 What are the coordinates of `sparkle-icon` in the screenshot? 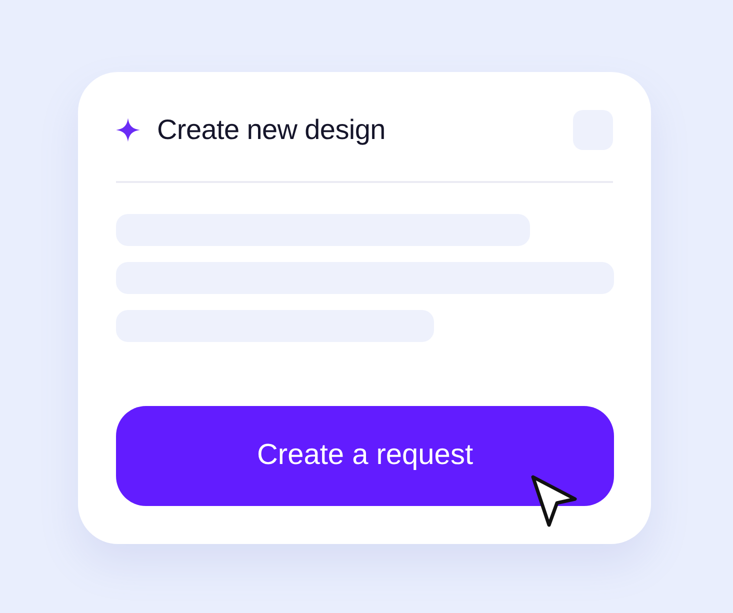 It's located at (128, 130).